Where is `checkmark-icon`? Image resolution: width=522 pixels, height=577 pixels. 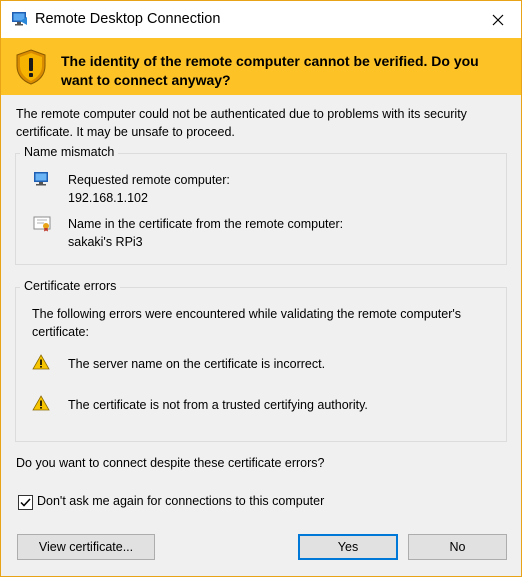
checkmark-icon is located at coordinates (25, 502).